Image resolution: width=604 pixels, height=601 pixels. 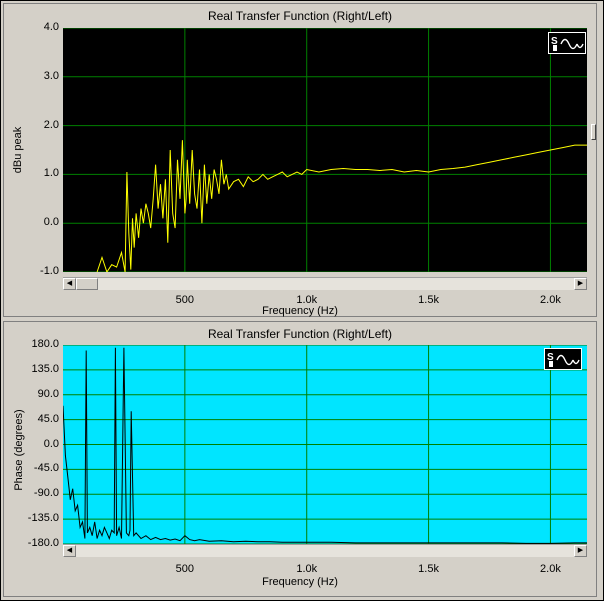 I want to click on magnitude-chart-title: Real Transfer Function (Right/Left), so click(x=300, y=16).